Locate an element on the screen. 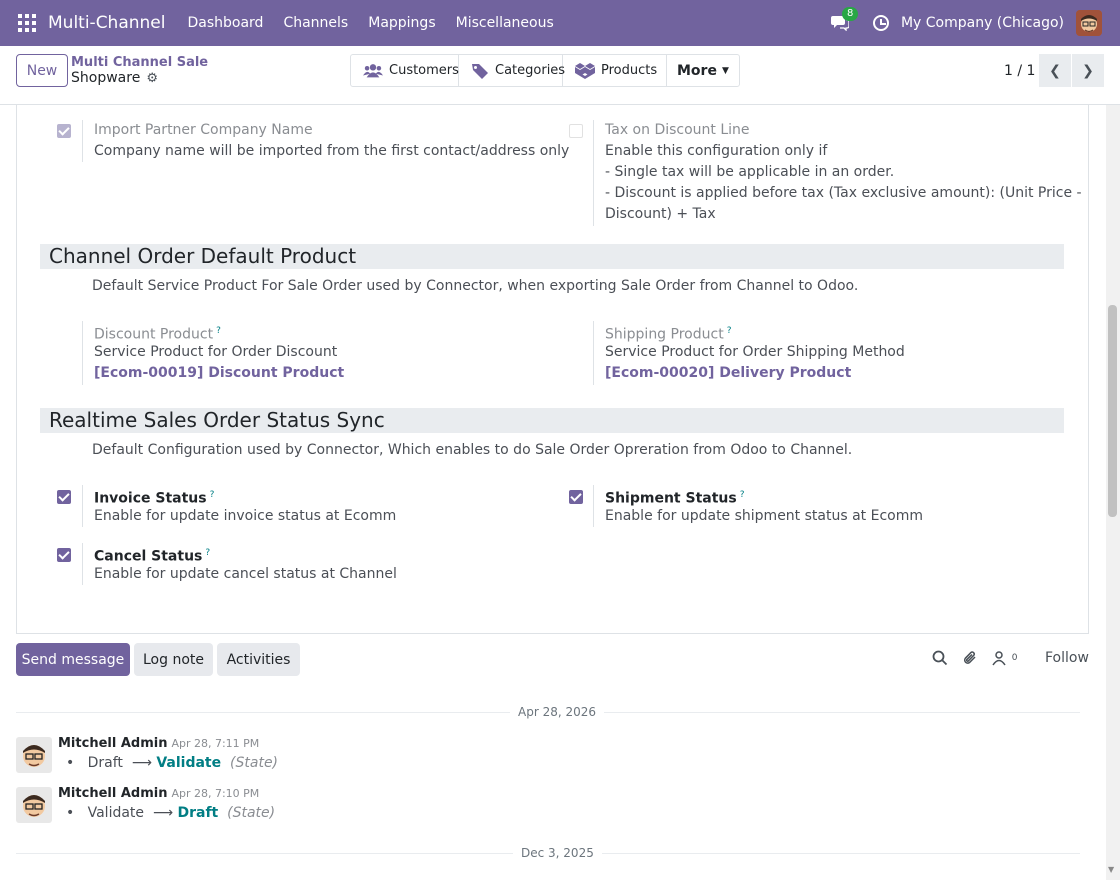 The height and width of the screenshot is (880, 1120). new-value: Validate is located at coordinates (189, 763).